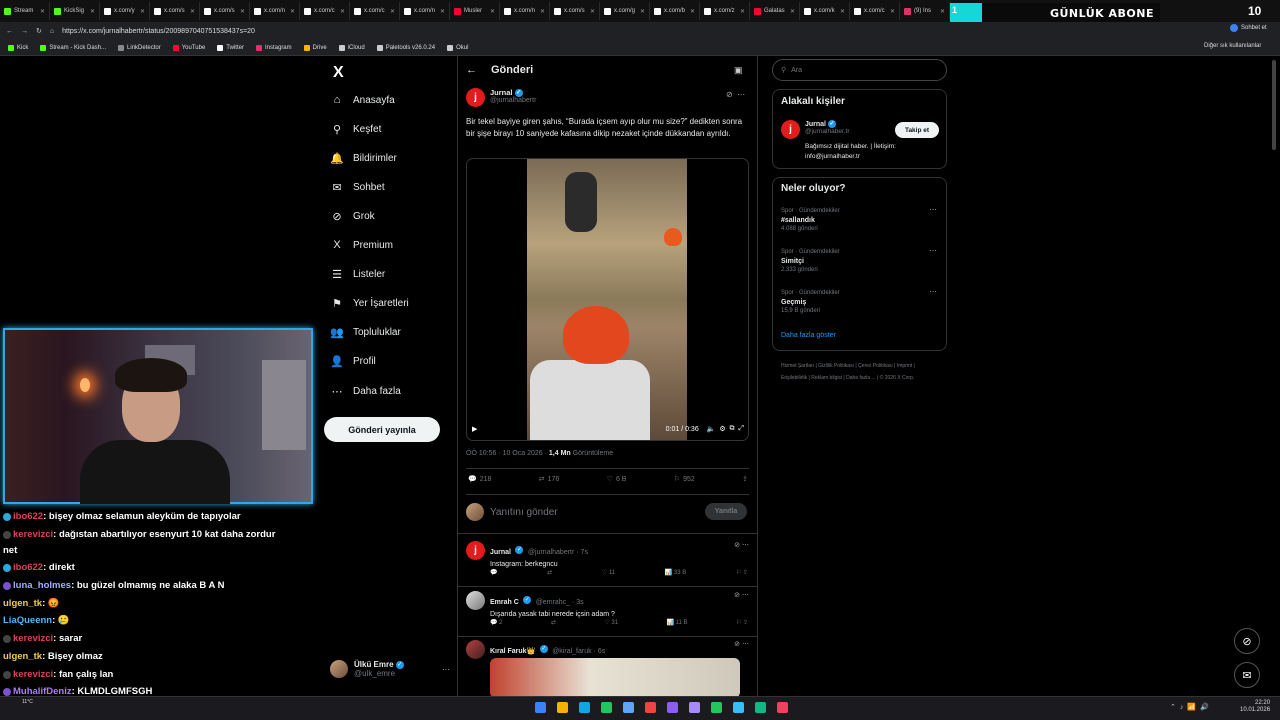 This screenshot has height=720, width=1280. What do you see at coordinates (357, 187) in the screenshot?
I see `nav-item-sohbet: ✉ Sohbet` at bounding box center [357, 187].